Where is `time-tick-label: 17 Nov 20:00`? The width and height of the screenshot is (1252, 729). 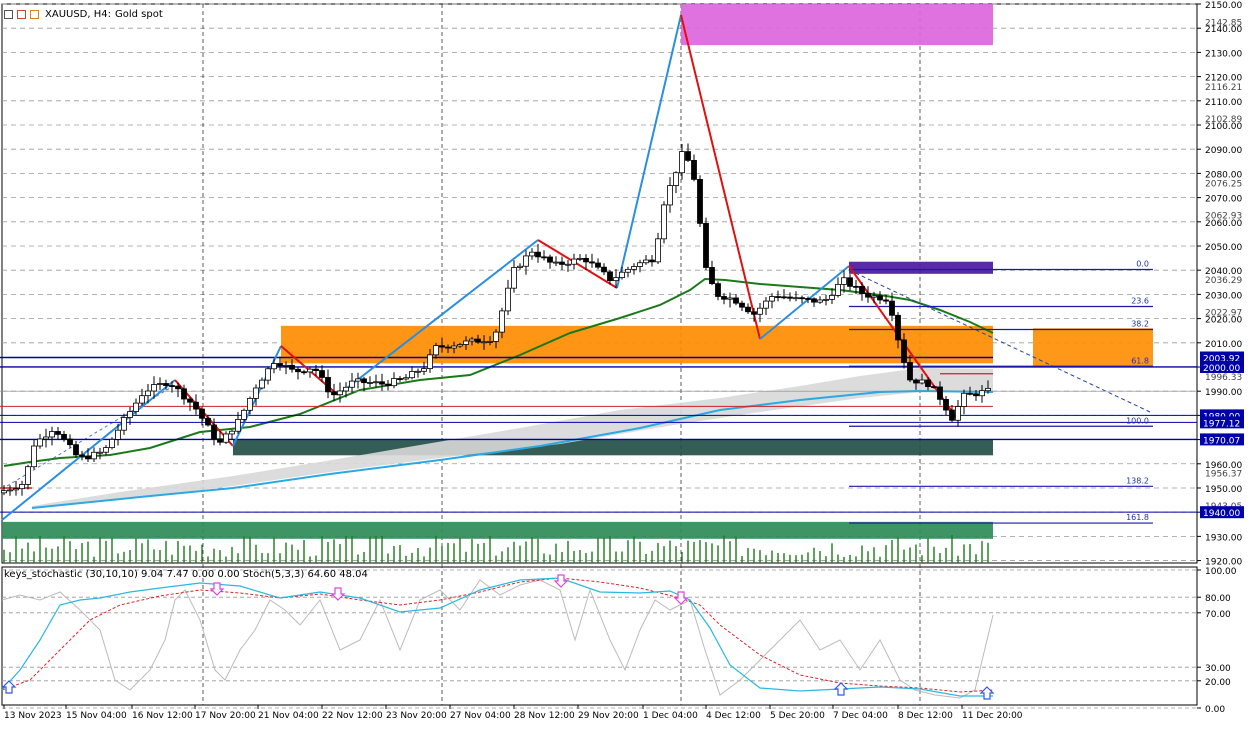 time-tick-label: 17 Nov 20:00 is located at coordinates (225, 716).